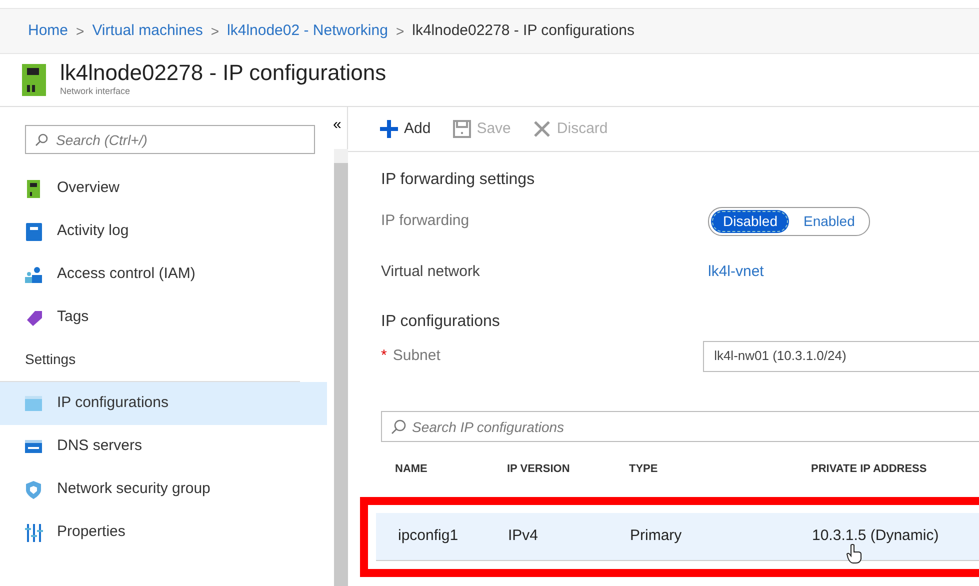  I want to click on toggle-option: Disabled, so click(750, 221).